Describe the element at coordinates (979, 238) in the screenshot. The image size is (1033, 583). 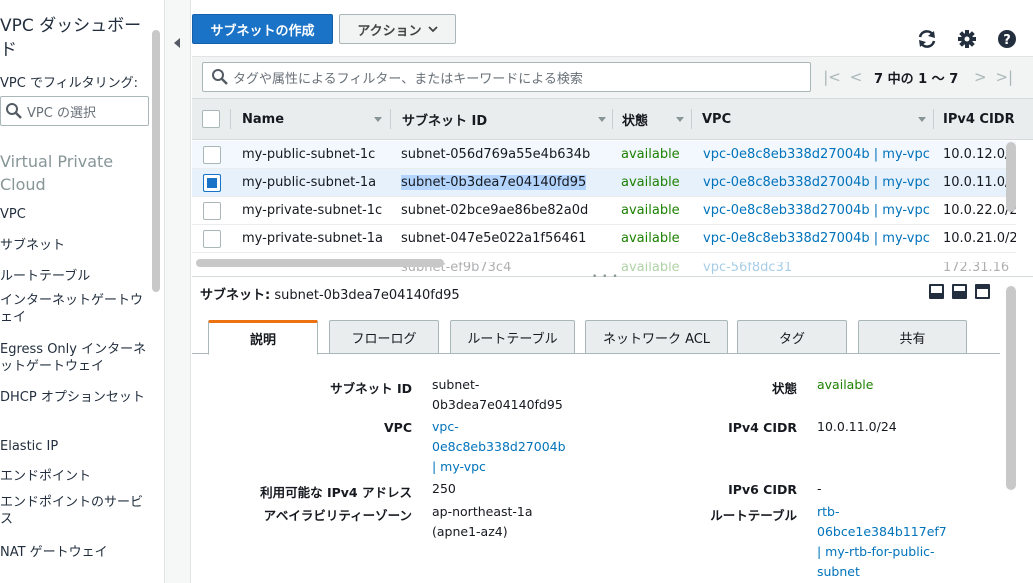
I see `row-ipv4-cidr: 10.0.21.0/24` at that location.